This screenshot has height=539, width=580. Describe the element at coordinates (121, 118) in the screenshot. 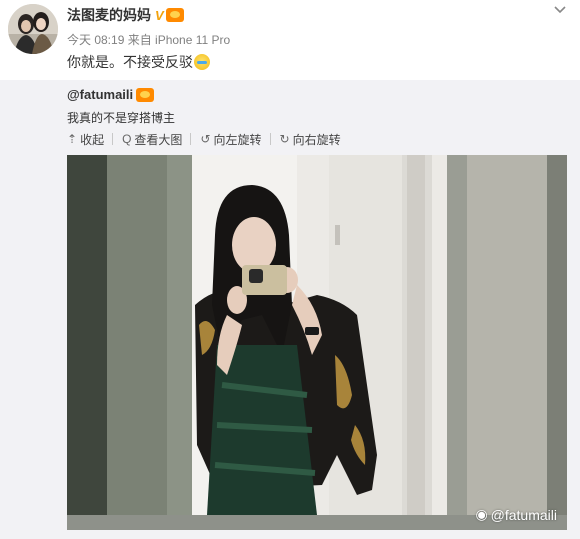

I see `repost-text: 我真的不是穿搭博主` at that location.